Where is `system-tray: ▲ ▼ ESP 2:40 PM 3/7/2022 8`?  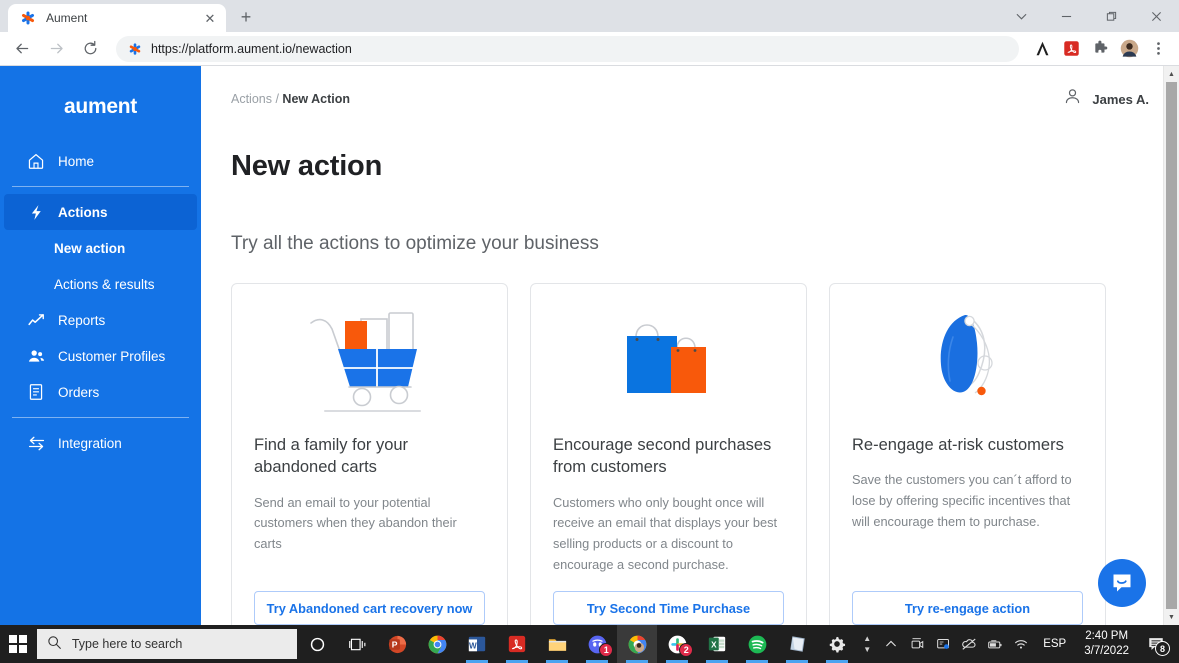
system-tray: ▲ ▼ ESP 2:40 PM 3/7/2022 8 is located at coordinates (1018, 644).